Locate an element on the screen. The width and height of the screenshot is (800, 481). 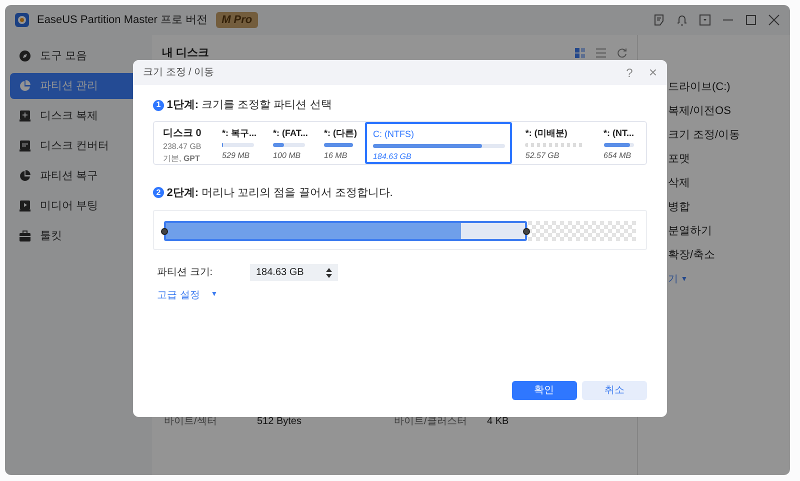
partition-size: 16 MB is located at coordinates (336, 156).